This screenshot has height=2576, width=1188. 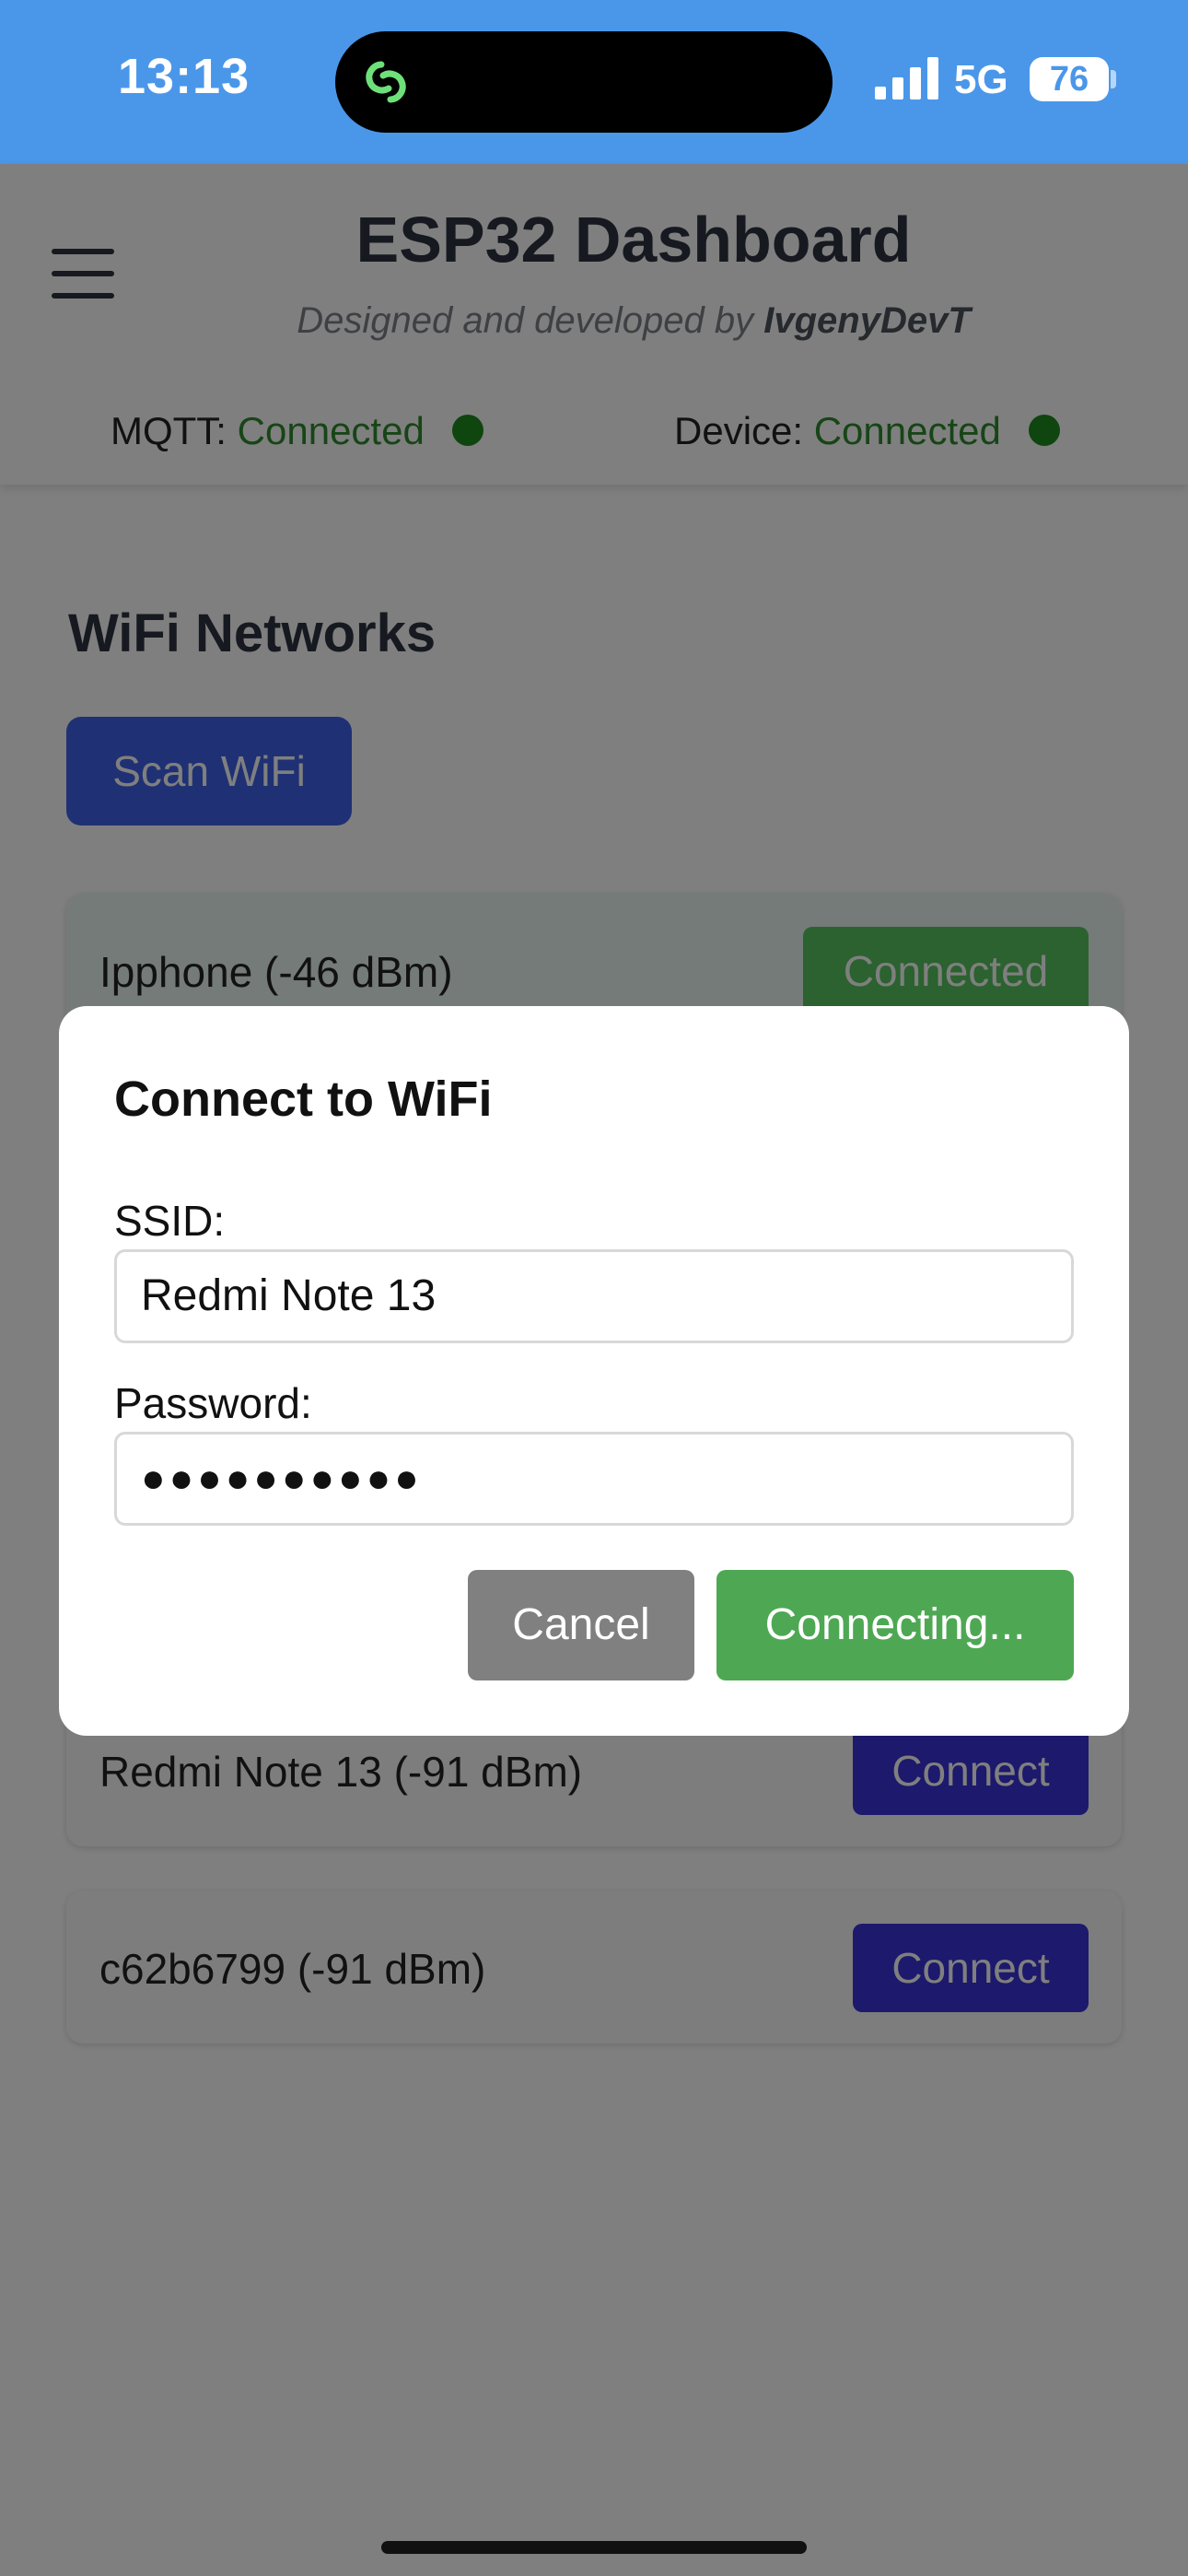 I want to click on home-indicator, so click(x=594, y=2547).